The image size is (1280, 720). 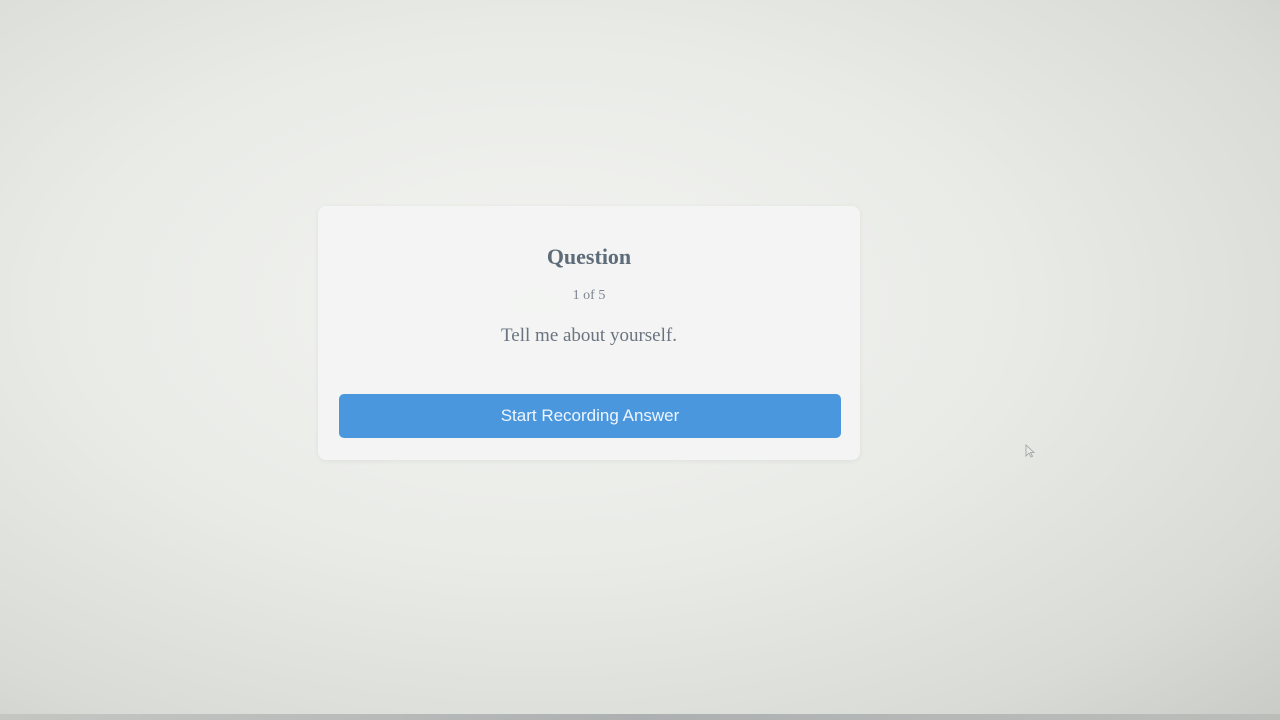 I want to click on mouse-pointer-icon, so click(x=1030, y=451).